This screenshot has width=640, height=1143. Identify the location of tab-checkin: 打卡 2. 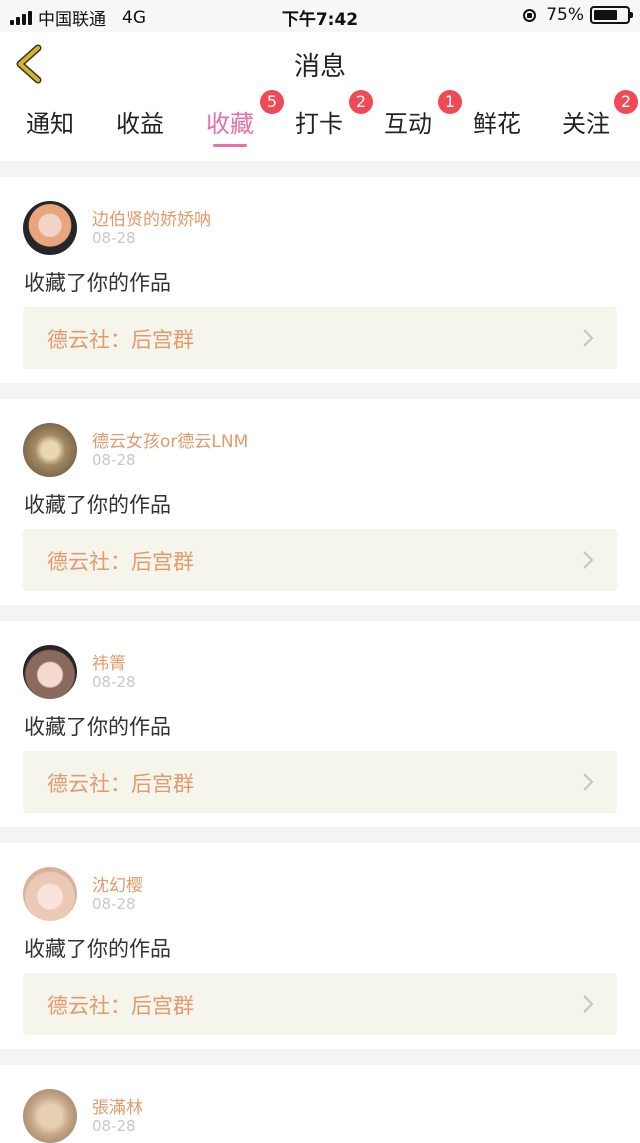
(334, 114).